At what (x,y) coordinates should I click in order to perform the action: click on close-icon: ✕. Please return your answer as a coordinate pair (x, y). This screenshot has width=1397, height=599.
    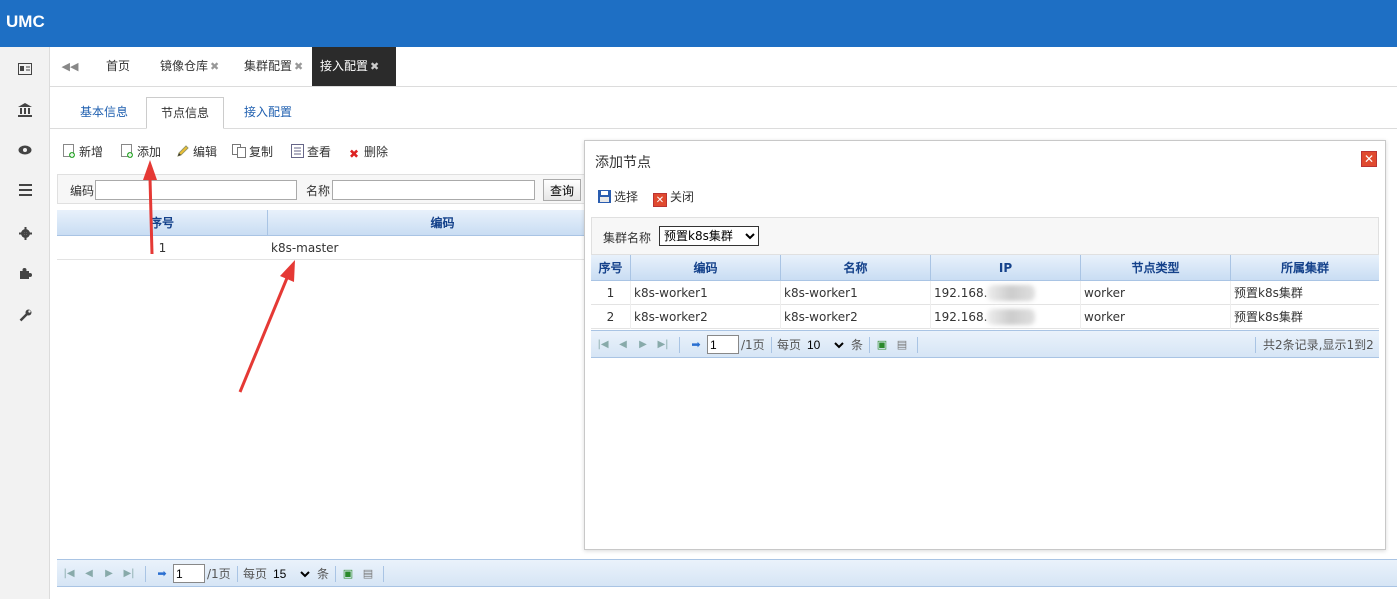
    Looking at the image, I should click on (660, 200).